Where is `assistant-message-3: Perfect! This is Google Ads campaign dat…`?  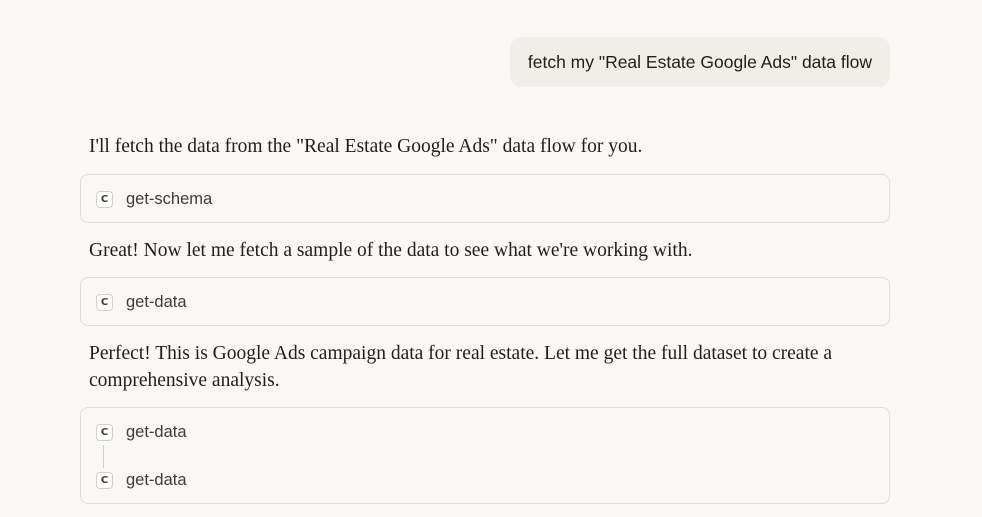 assistant-message-3: Perfect! This is Google Ads campaign dat… is located at coordinates (461, 367).